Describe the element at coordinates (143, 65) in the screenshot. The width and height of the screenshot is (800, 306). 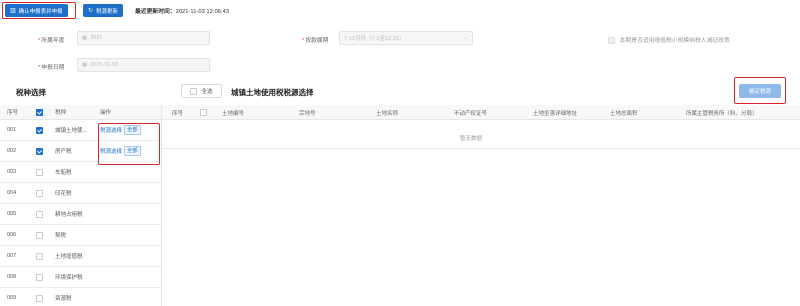
I see `declare-date-field: ▦ 2021-11-03` at that location.